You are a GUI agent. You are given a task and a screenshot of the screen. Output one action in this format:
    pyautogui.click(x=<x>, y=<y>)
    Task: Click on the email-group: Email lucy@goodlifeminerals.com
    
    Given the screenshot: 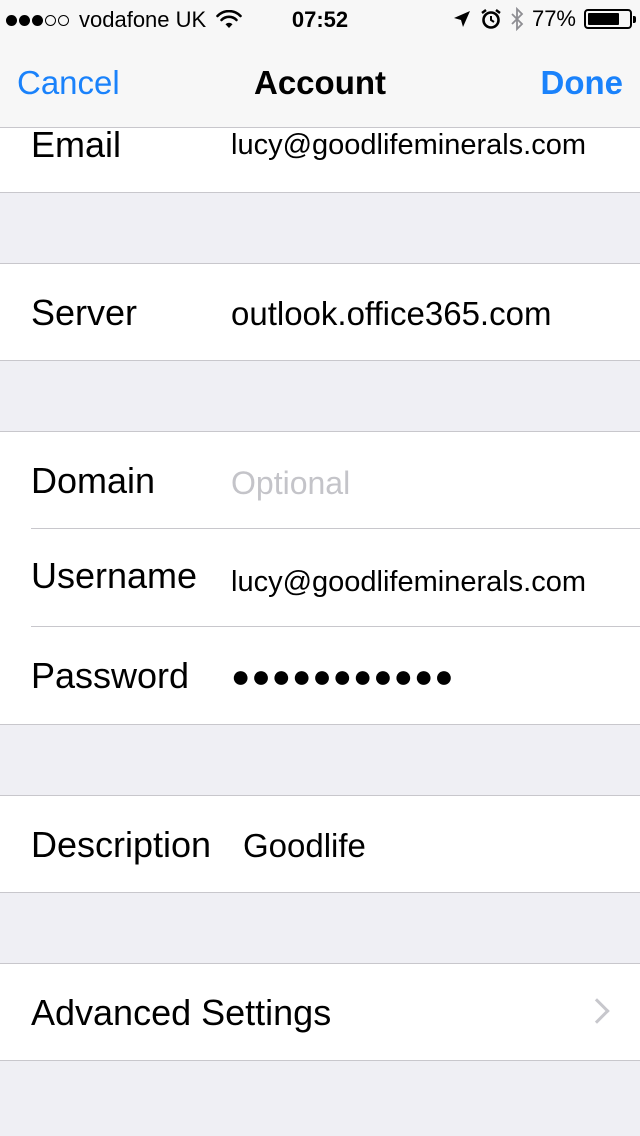 What is the action you would take?
    pyautogui.click(x=320, y=158)
    